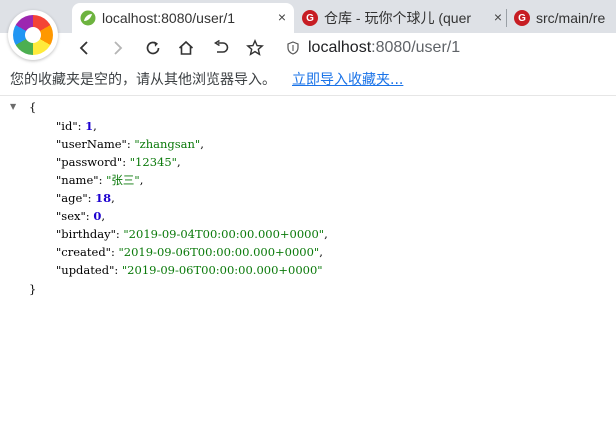  I want to click on undo-icon, so click(221, 46).